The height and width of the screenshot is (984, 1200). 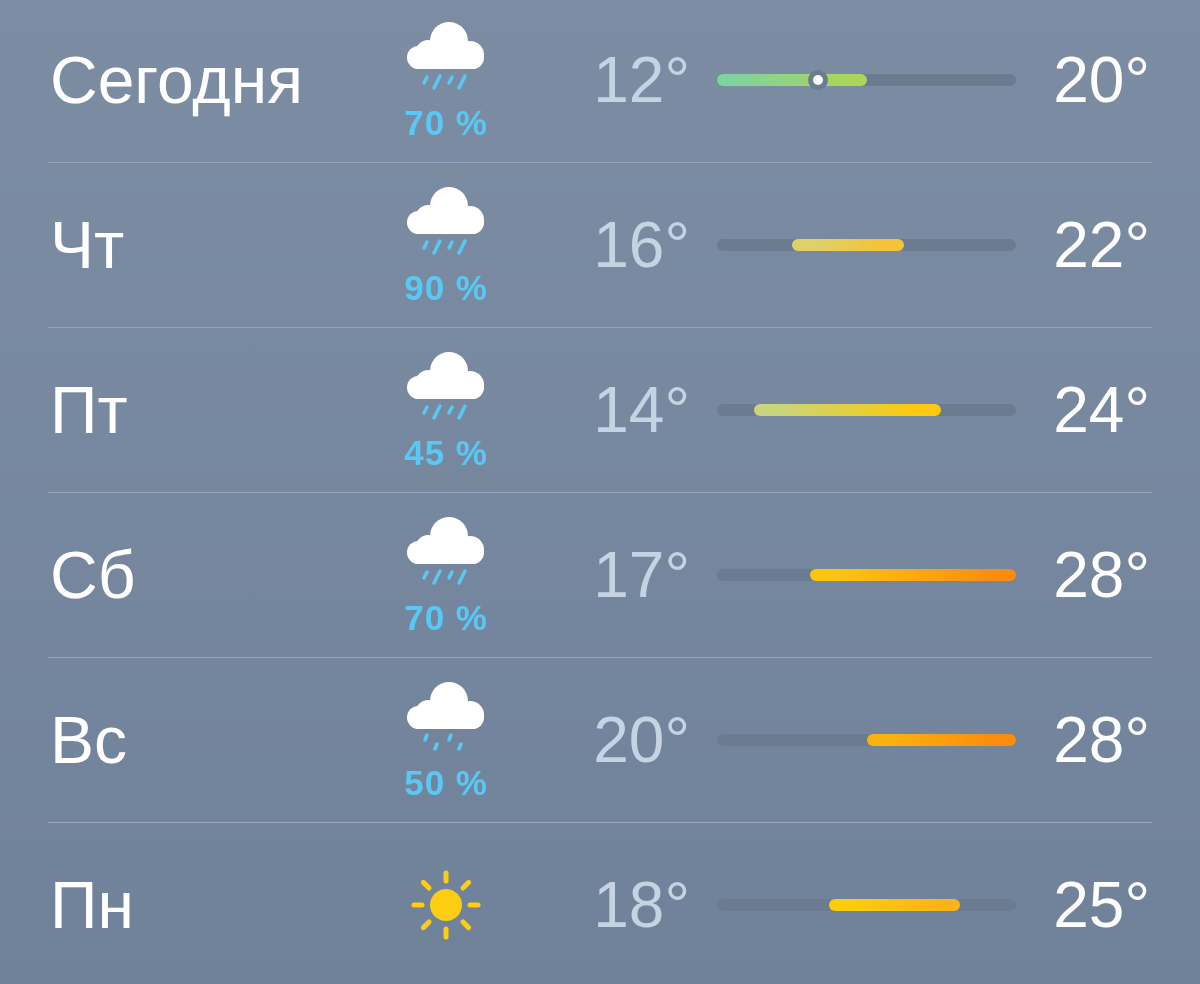 What do you see at coordinates (1101, 80) in the screenshot?
I see `high-temperature: 20°` at bounding box center [1101, 80].